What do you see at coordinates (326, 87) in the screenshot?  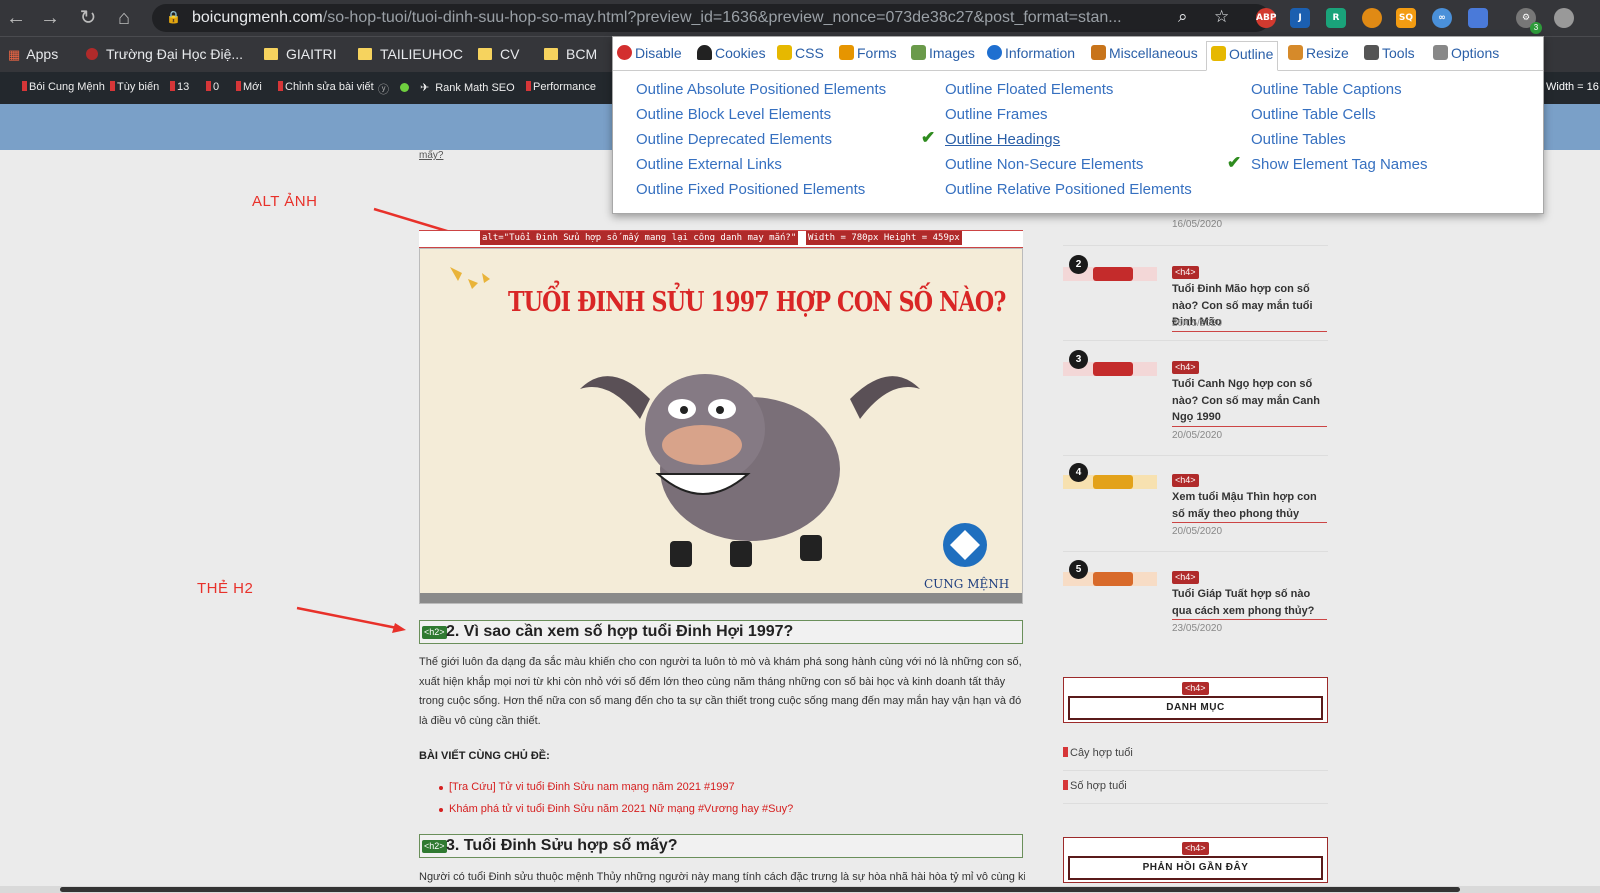 I see `admin-edit-post: Chỉnh sửa bài viết` at bounding box center [326, 87].